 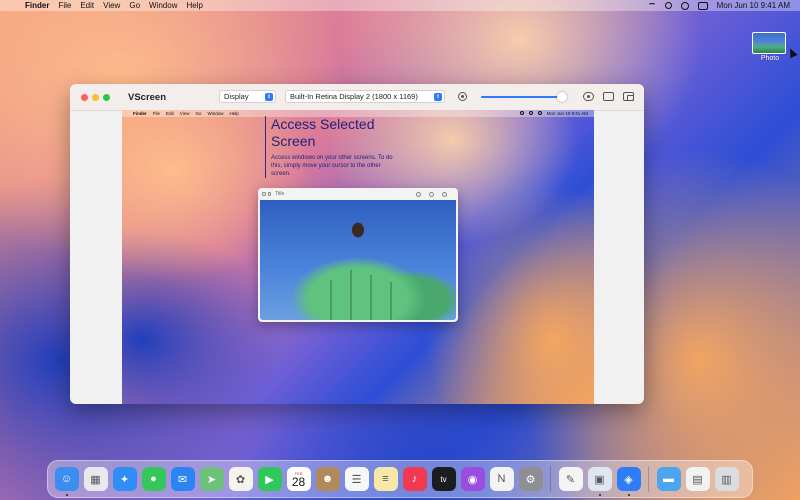 I want to click on status-area: Mon Jun 10 9:41 AM, so click(x=718, y=5).